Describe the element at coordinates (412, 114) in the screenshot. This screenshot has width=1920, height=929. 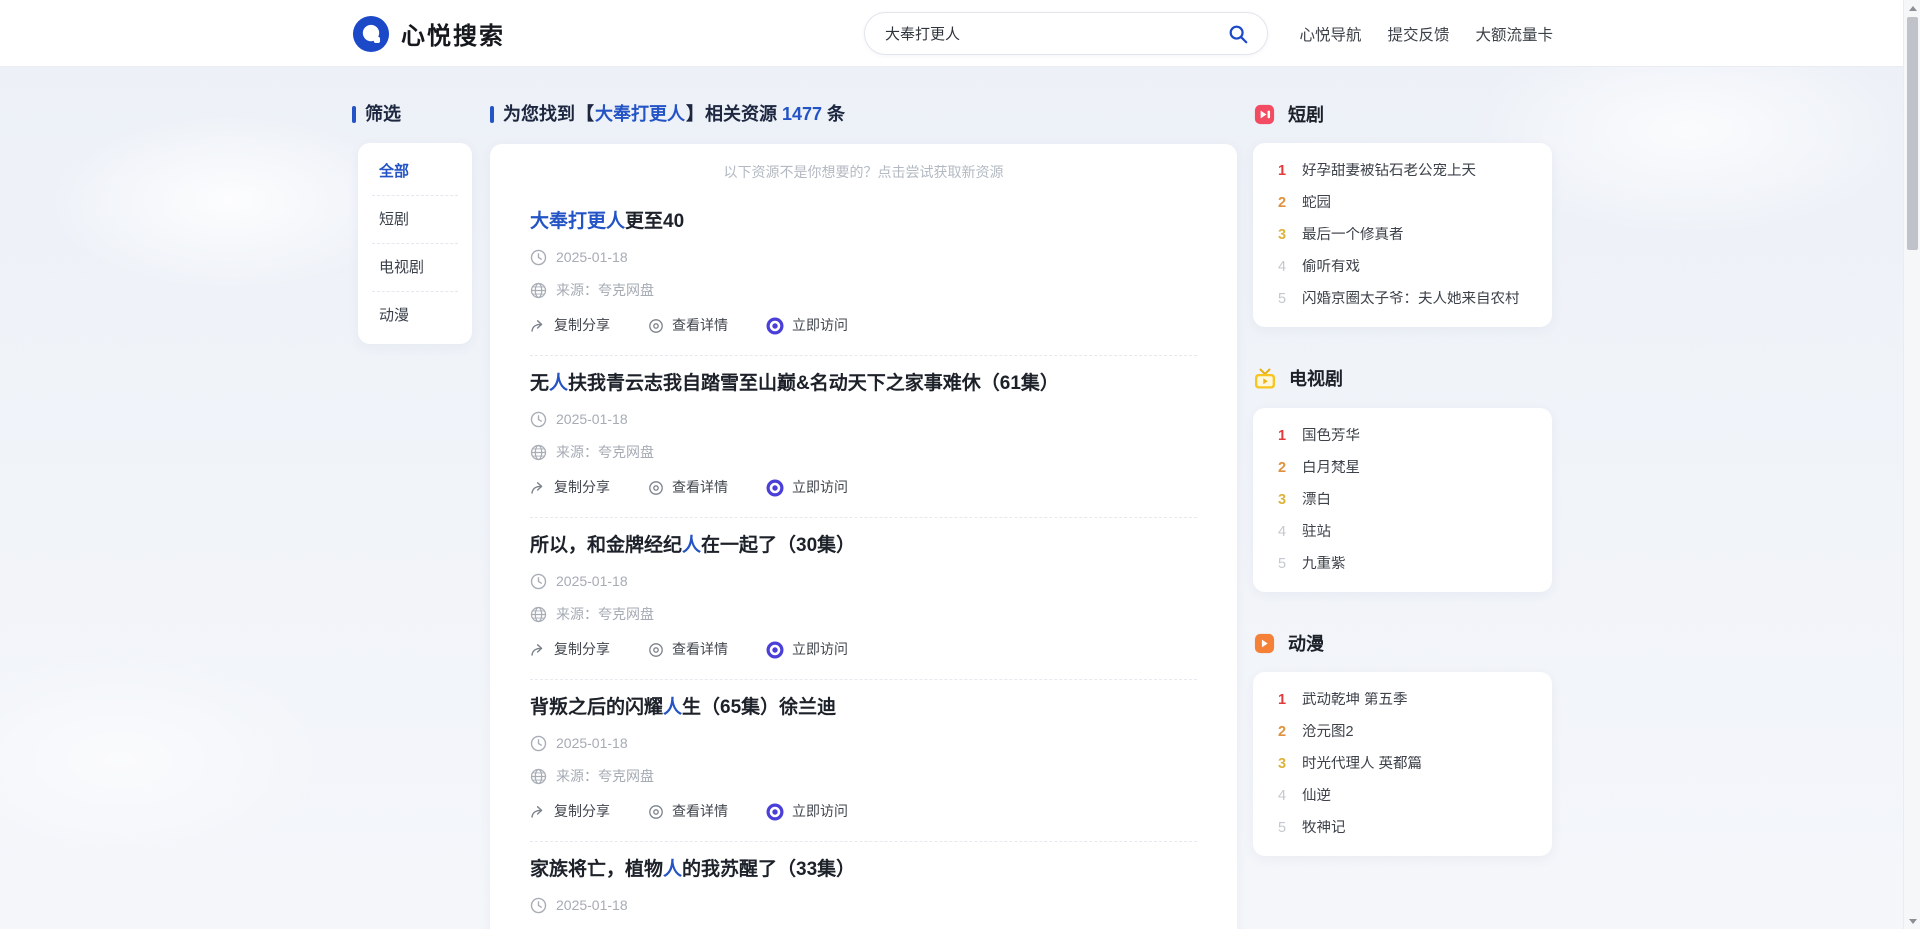
I see `filter-title: 筛选` at that location.